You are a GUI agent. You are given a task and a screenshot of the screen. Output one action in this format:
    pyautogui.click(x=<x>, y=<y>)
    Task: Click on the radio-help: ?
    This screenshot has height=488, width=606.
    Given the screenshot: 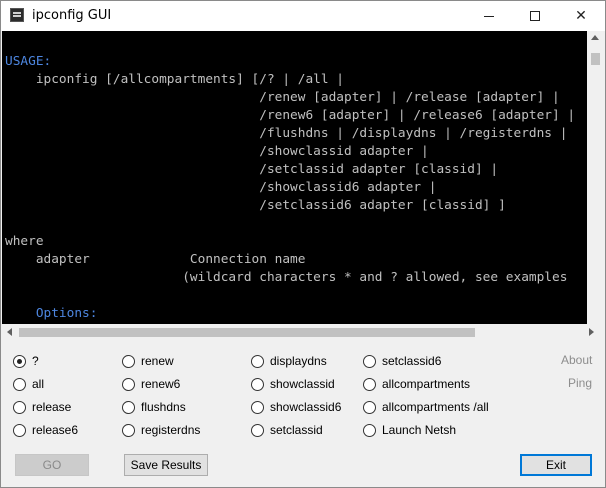 What is the action you would take?
    pyautogui.click(x=26, y=361)
    